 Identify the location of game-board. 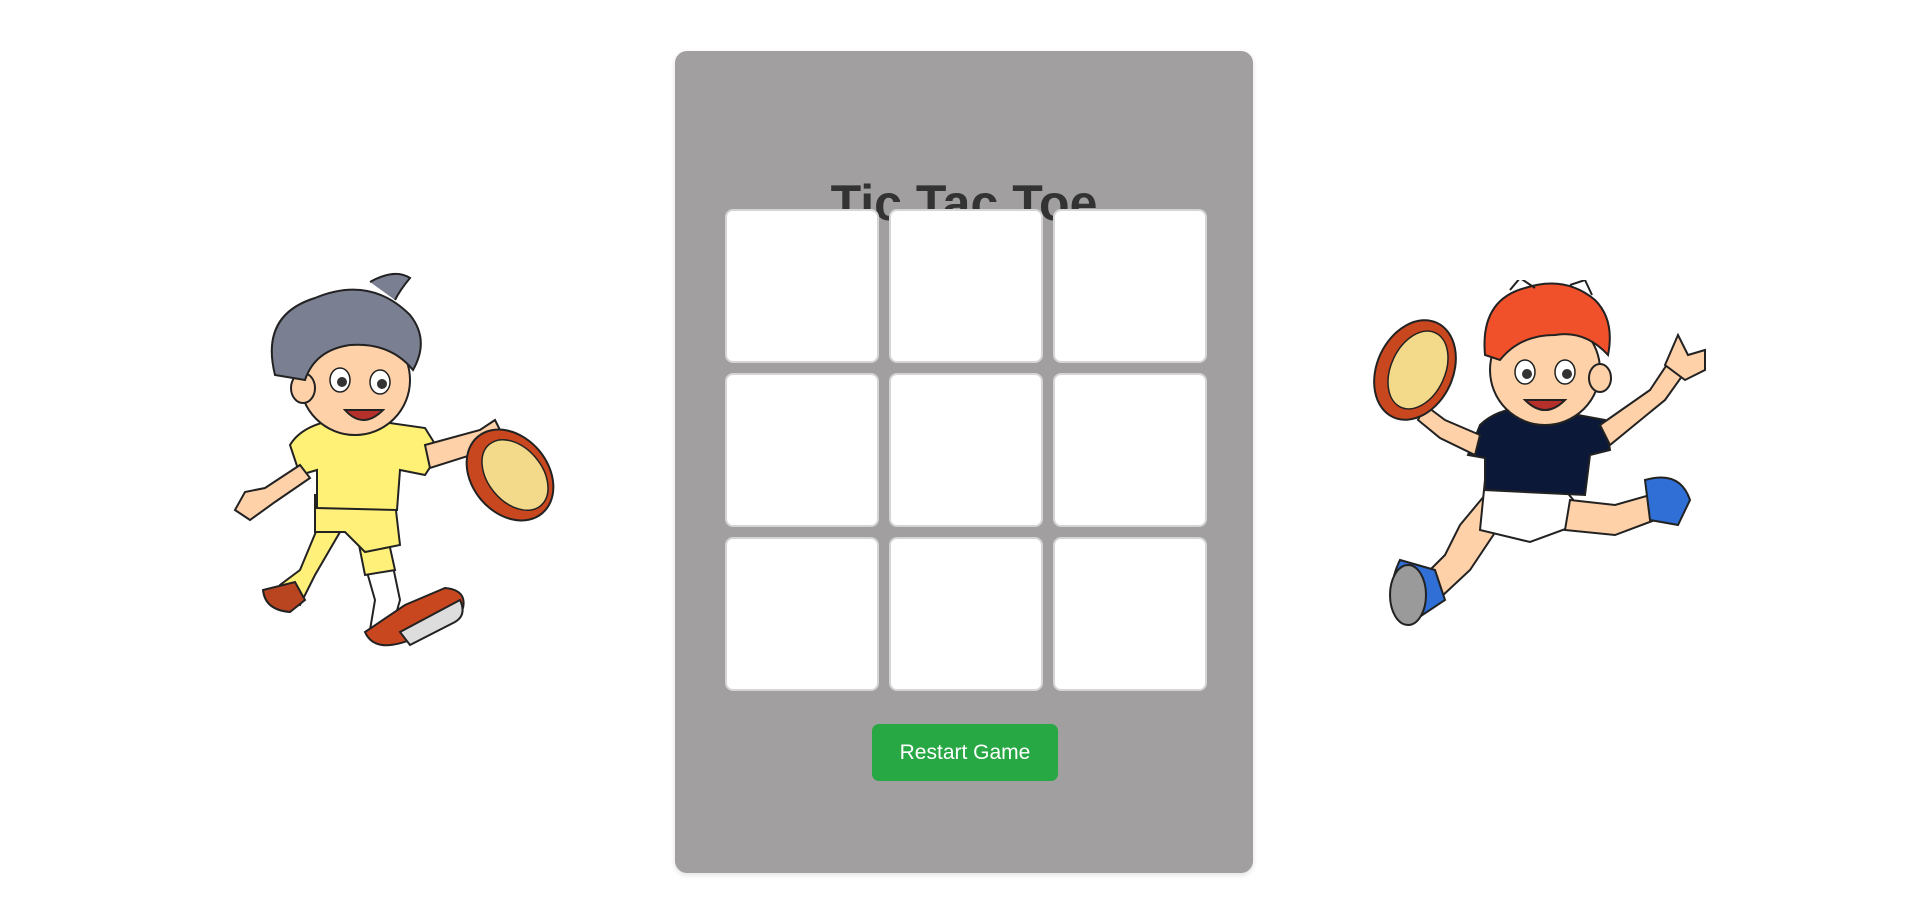
(967, 451).